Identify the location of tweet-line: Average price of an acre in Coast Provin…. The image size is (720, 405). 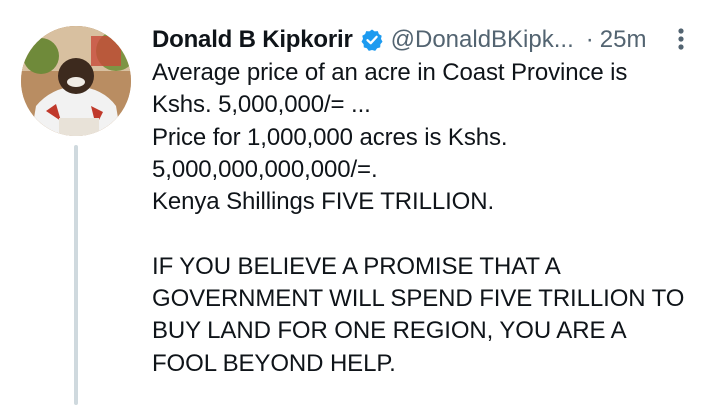
(390, 72).